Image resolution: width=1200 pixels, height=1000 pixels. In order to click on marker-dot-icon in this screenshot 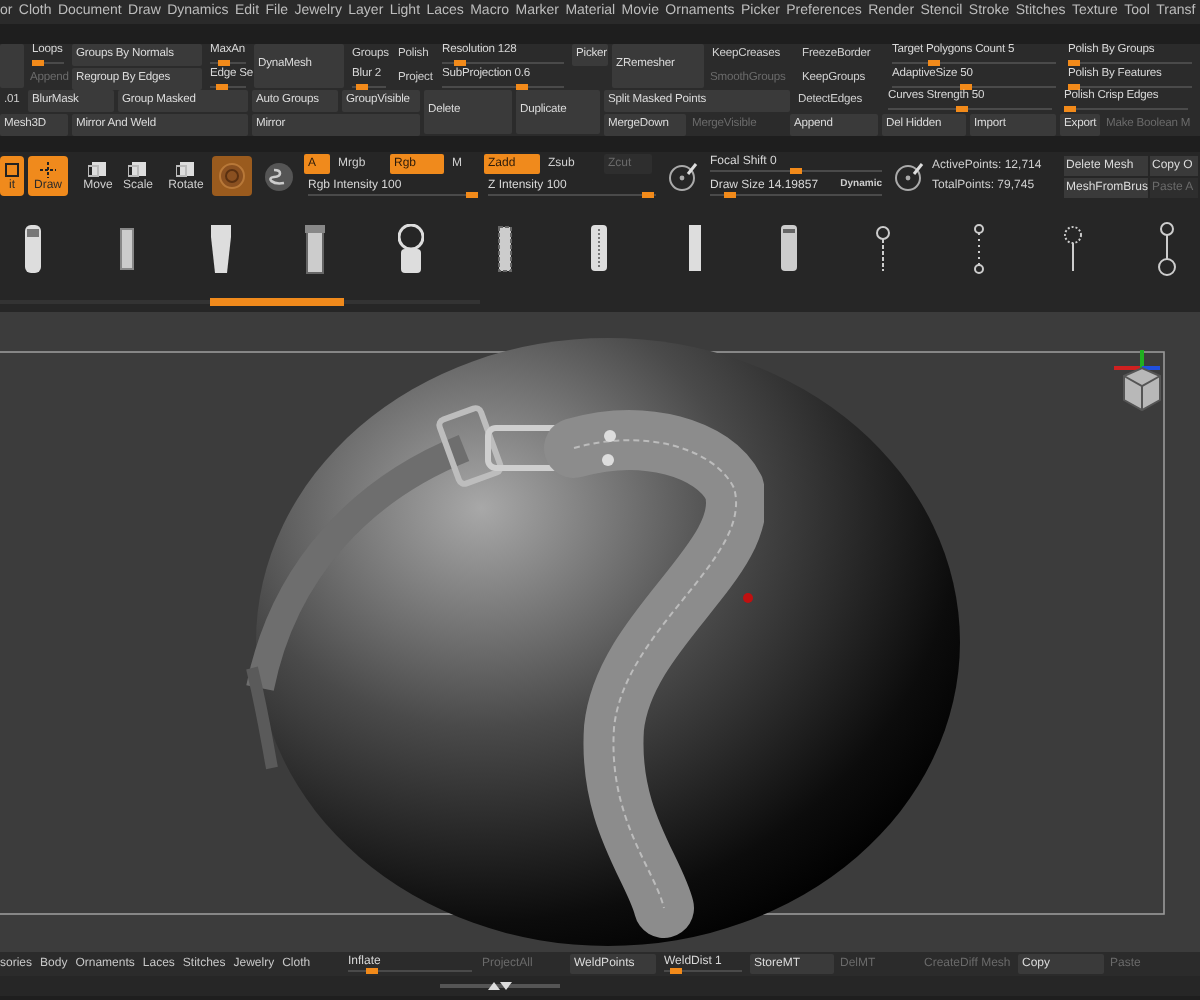, I will do `click(748, 598)`.